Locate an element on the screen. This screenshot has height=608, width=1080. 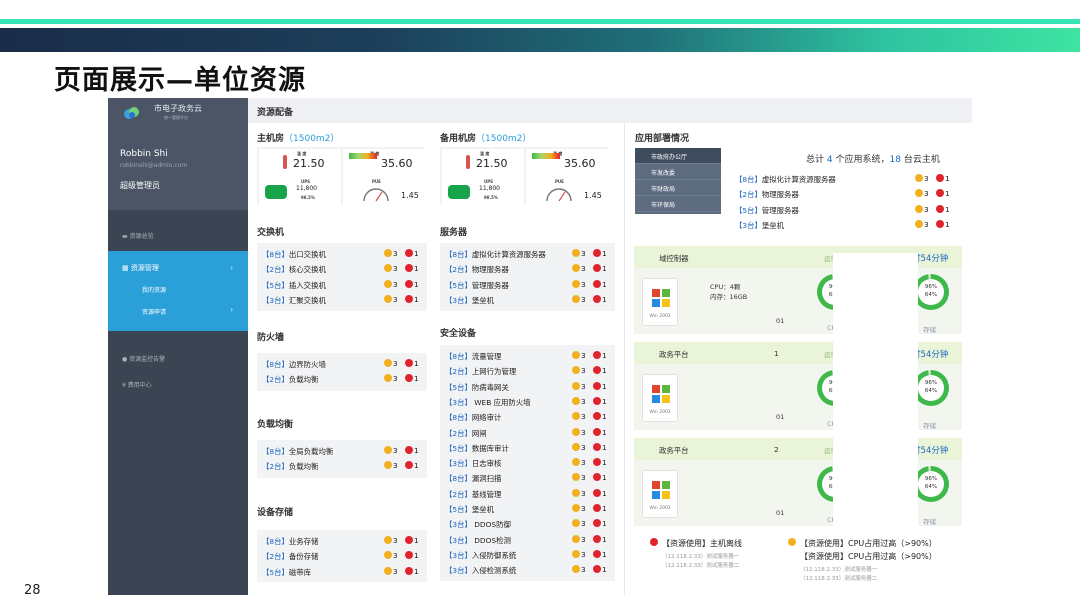
list-item: 【3台】 DDOS防御 3 1 is located at coordinates (527, 523).